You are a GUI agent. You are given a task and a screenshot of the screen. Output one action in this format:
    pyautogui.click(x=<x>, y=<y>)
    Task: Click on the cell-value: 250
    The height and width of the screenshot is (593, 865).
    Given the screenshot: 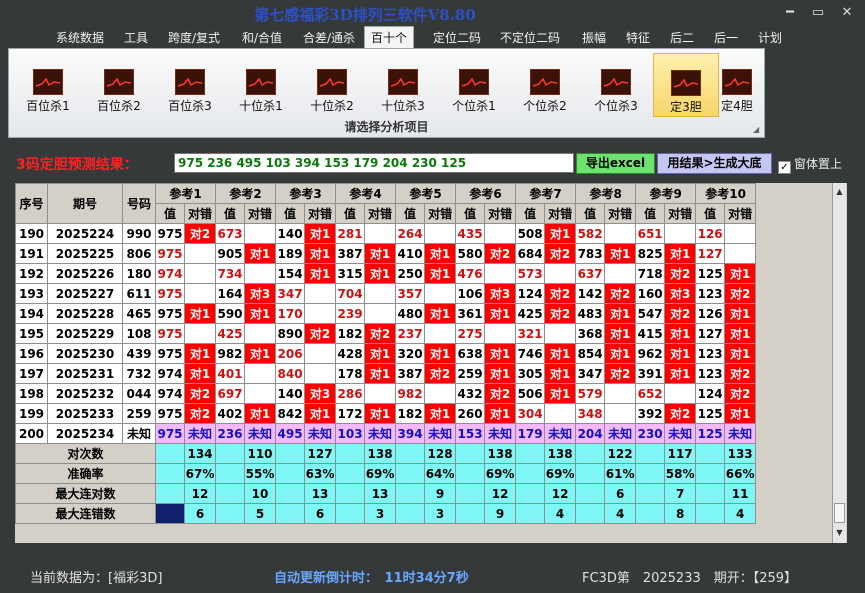 What is the action you would take?
    pyautogui.click(x=410, y=273)
    